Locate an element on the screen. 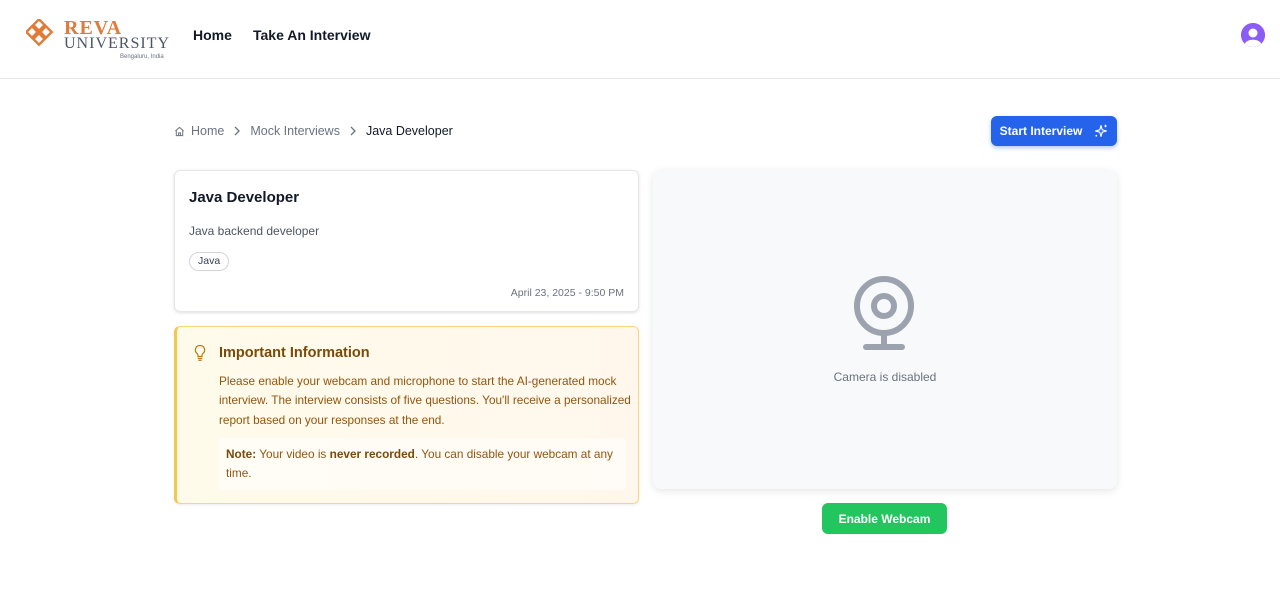 The height and width of the screenshot is (595, 1280). breadcrumb-mock-interviews: Mock Interviews is located at coordinates (295, 131).